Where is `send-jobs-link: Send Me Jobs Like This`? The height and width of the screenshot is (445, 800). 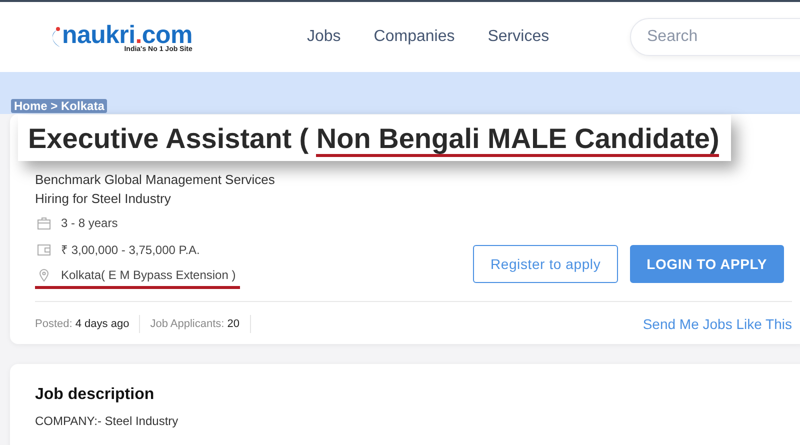
send-jobs-link: Send Me Jobs Like This is located at coordinates (717, 324).